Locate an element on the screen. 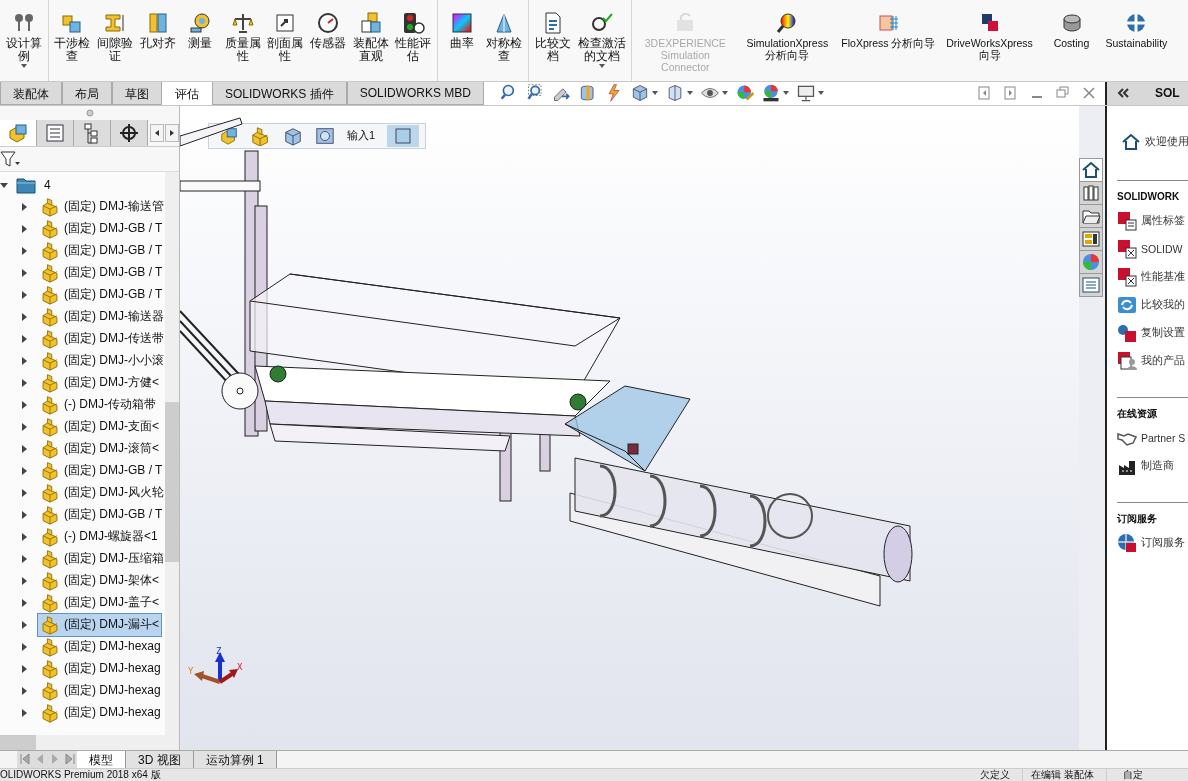  ribbon-button: 对称检查 is located at coordinates (504, 37).